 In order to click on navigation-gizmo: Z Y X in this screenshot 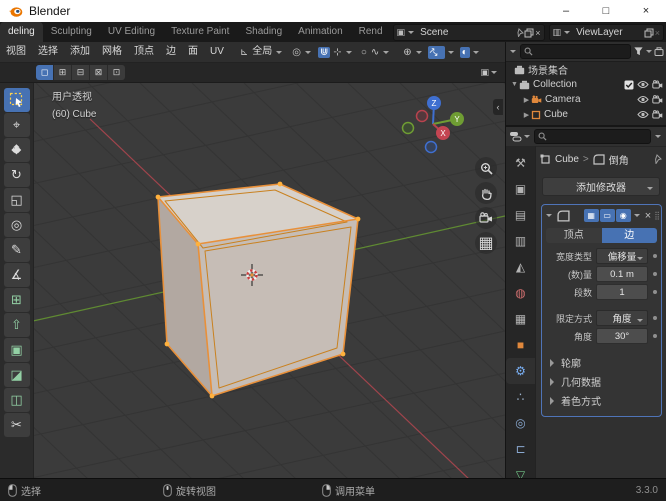, I will do `click(443, 124)`.